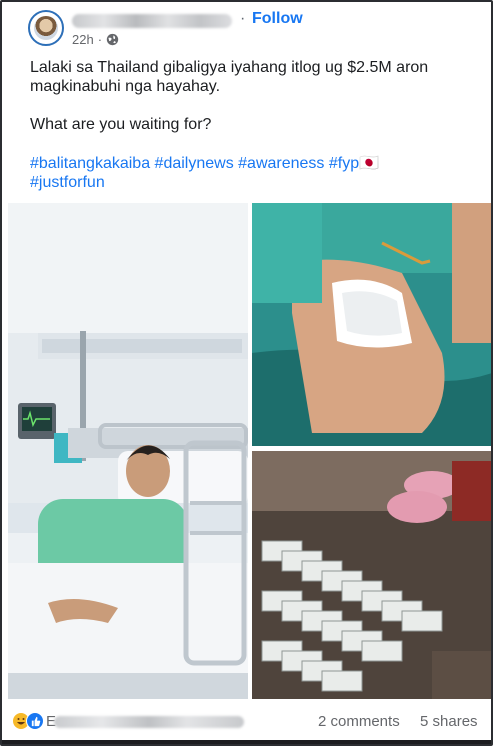 Image resolution: width=493 pixels, height=746 pixels. What do you see at coordinates (92, 163) in the screenshot?
I see `hashtag-link: #balitangkakaiba` at bounding box center [92, 163].